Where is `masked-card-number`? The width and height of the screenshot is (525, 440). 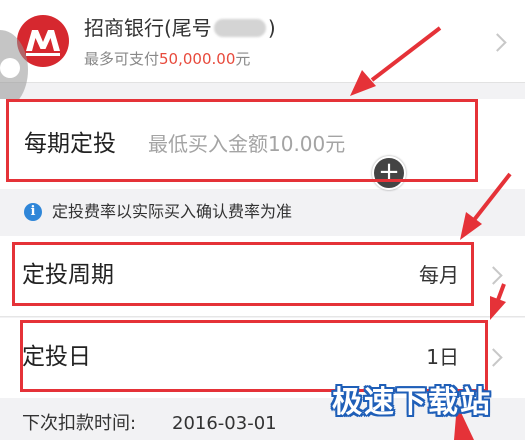
masked-card-number is located at coordinates (239, 27).